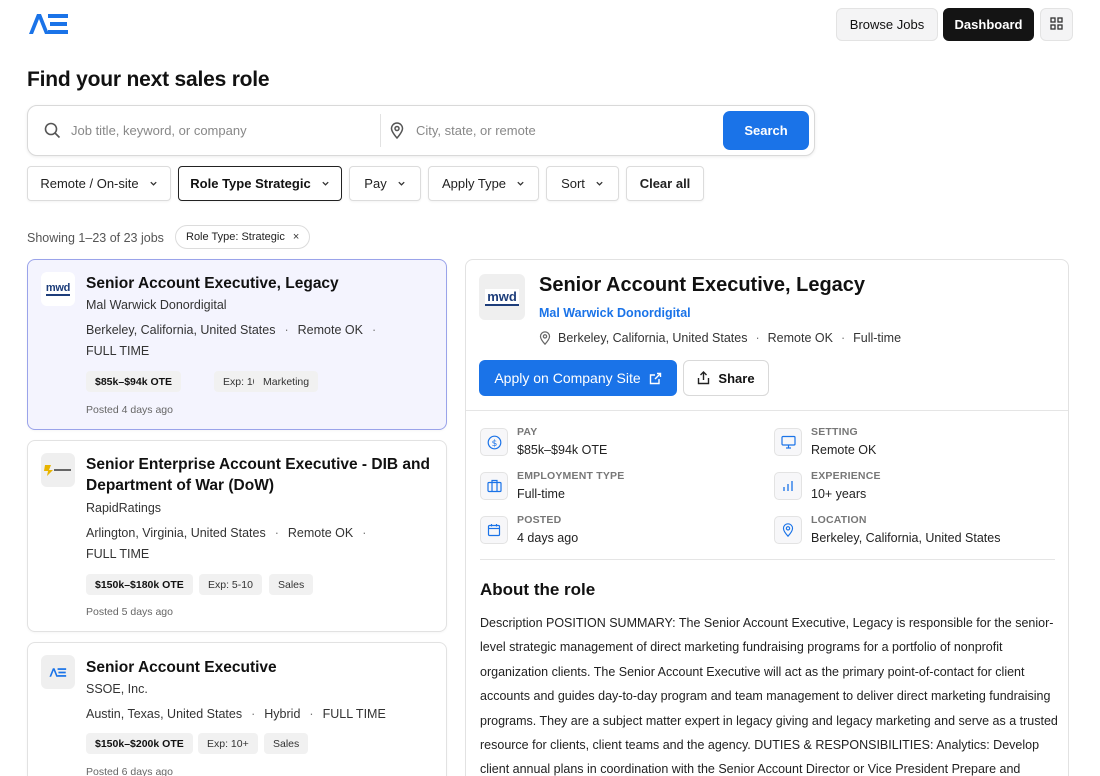  What do you see at coordinates (148, 79) in the screenshot?
I see `page-title: Find your next sales role` at bounding box center [148, 79].